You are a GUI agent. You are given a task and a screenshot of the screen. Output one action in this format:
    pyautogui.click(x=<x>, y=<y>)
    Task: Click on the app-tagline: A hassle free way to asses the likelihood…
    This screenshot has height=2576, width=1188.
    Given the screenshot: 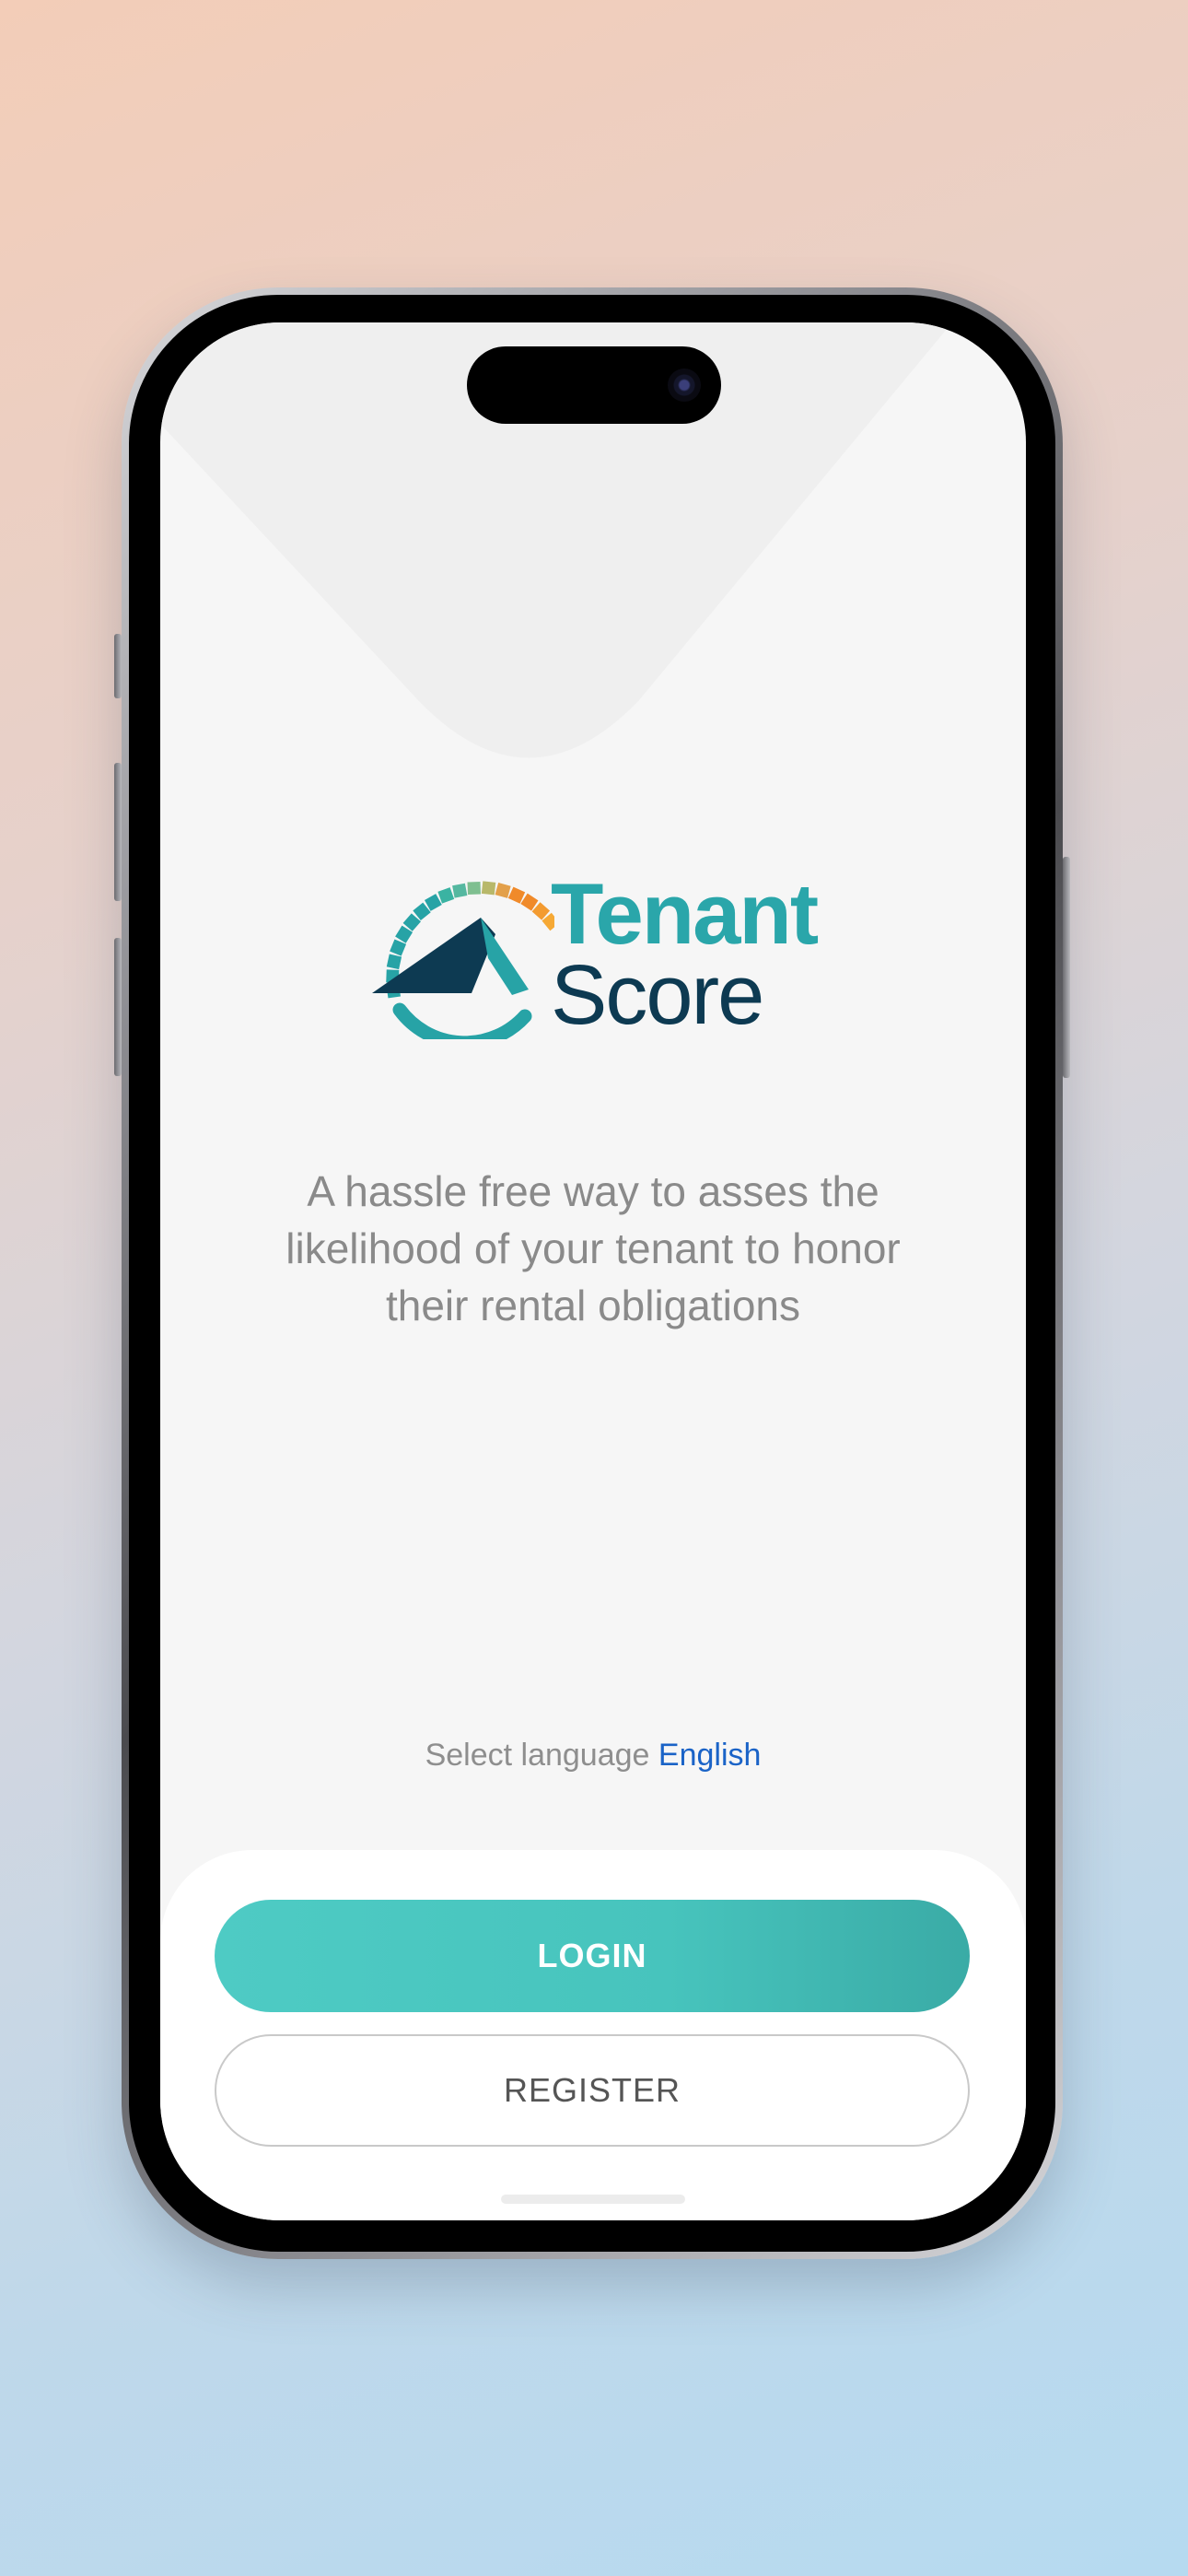 What is the action you would take?
    pyautogui.click(x=593, y=1248)
    